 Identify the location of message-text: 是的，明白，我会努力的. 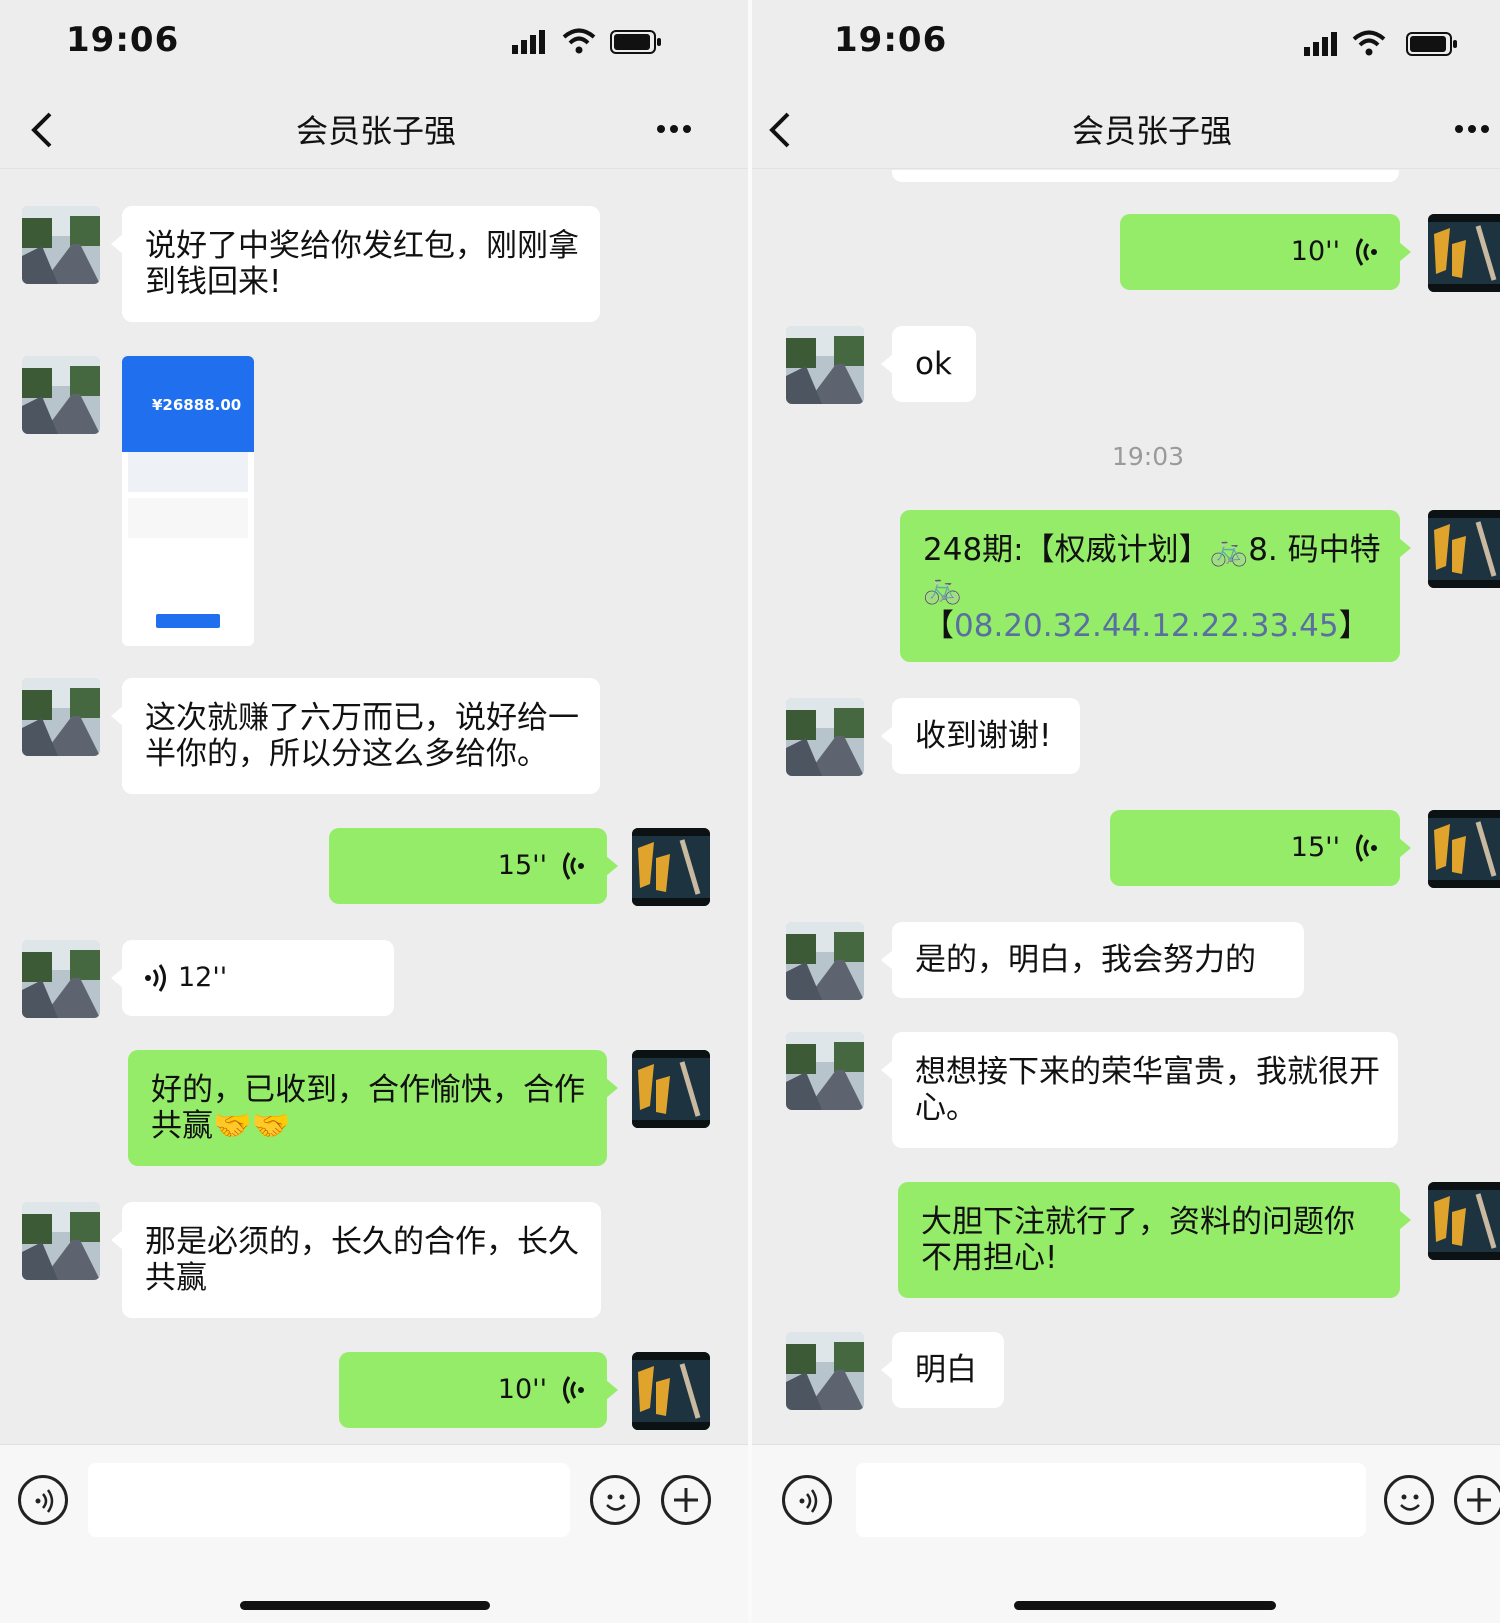
(1085, 960).